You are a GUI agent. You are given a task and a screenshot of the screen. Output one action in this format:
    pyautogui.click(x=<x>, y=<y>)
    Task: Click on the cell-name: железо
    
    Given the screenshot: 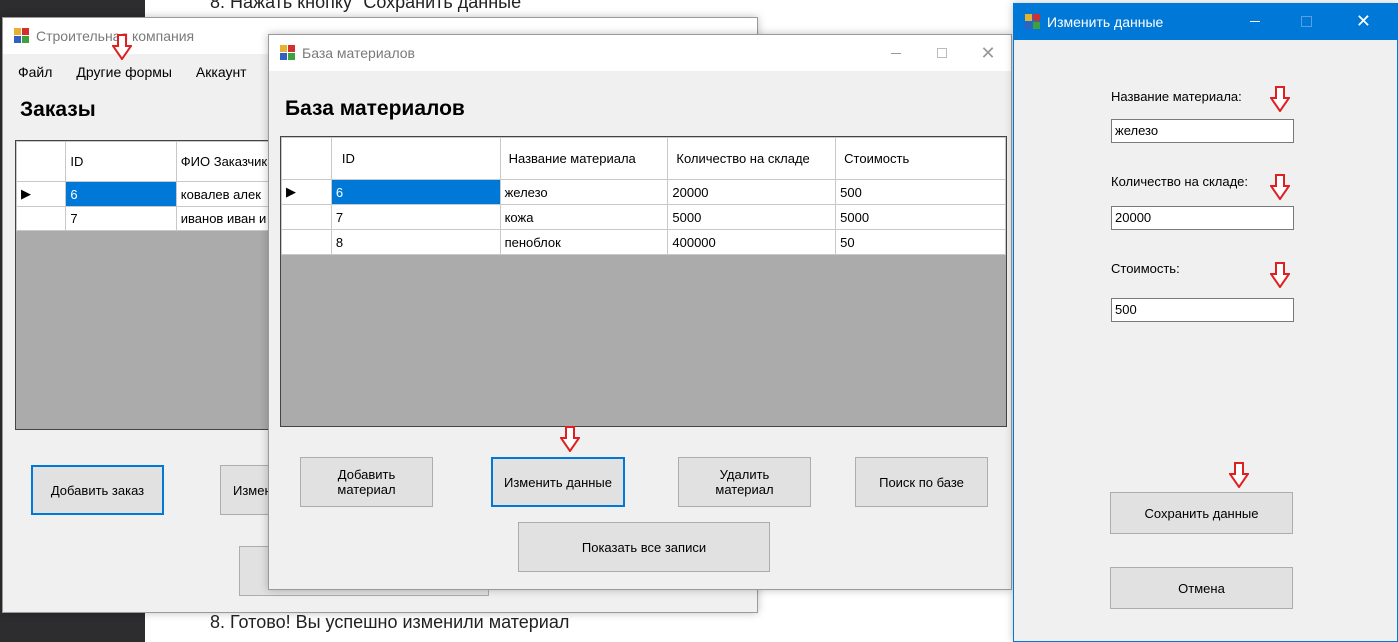 What is the action you would take?
    pyautogui.click(x=584, y=192)
    